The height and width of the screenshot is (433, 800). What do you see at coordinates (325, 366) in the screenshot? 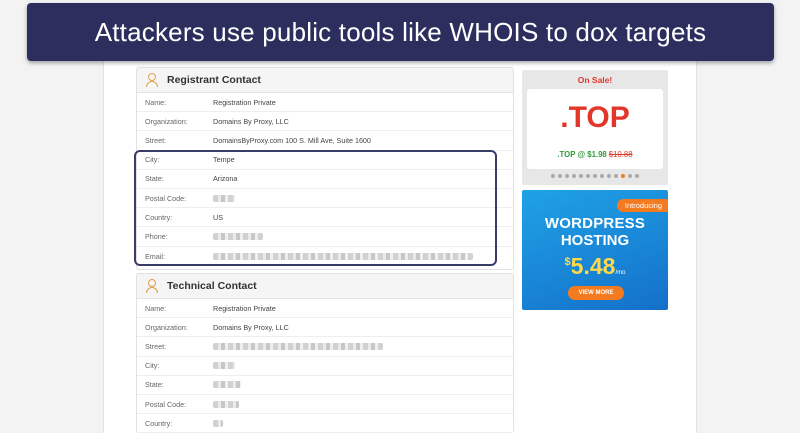
I see `technical-row-city: City:` at bounding box center [325, 366].